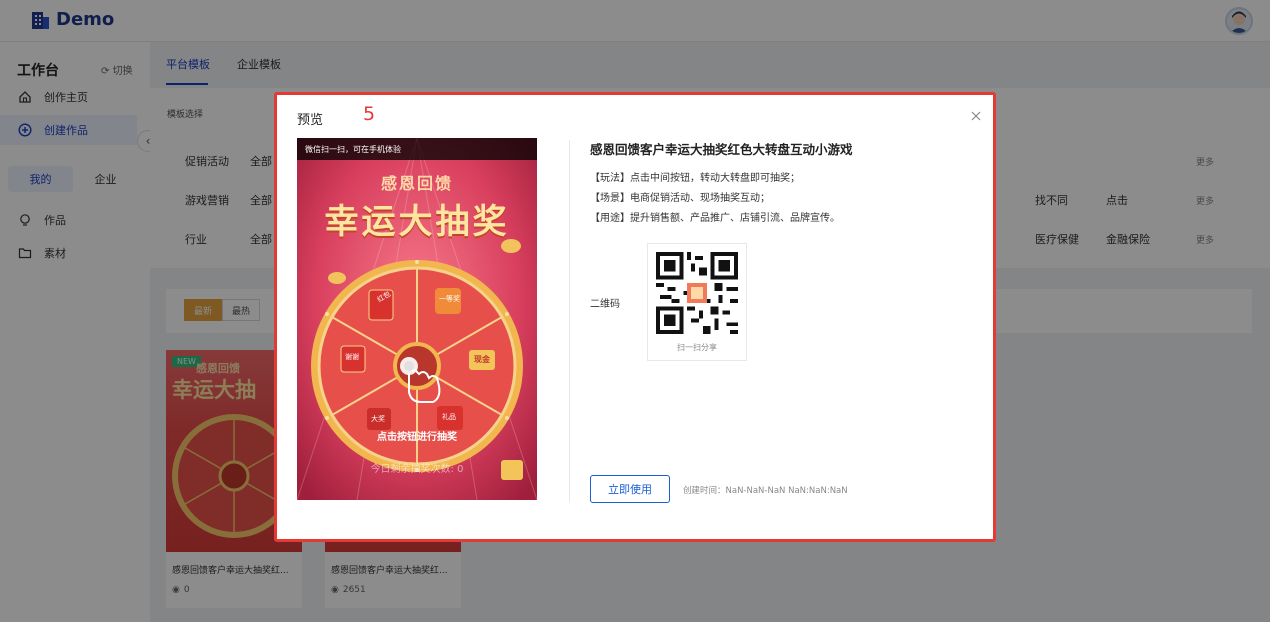 The height and width of the screenshot is (622, 1270). I want to click on step-marker: 5, so click(369, 114).